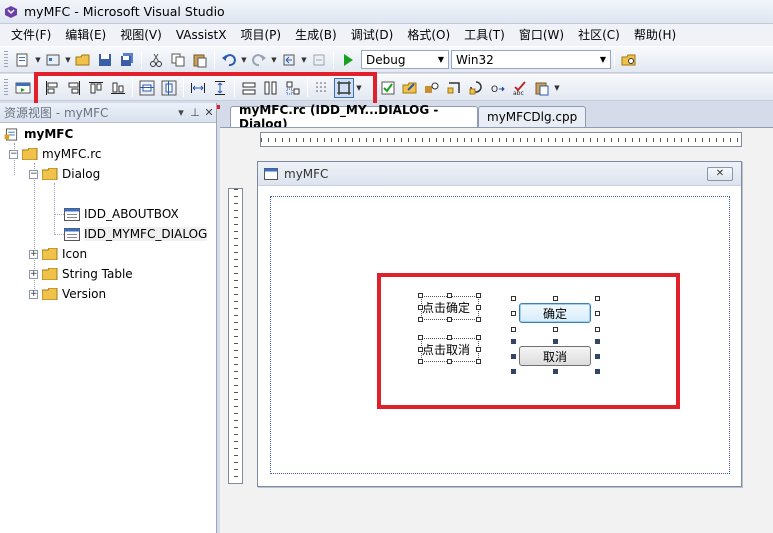 The height and width of the screenshot is (533, 773). Describe the element at coordinates (136, 234) in the screenshot. I see `tree-item-mymfc-dialog: IDD_MYMFC_DIALOG` at that location.